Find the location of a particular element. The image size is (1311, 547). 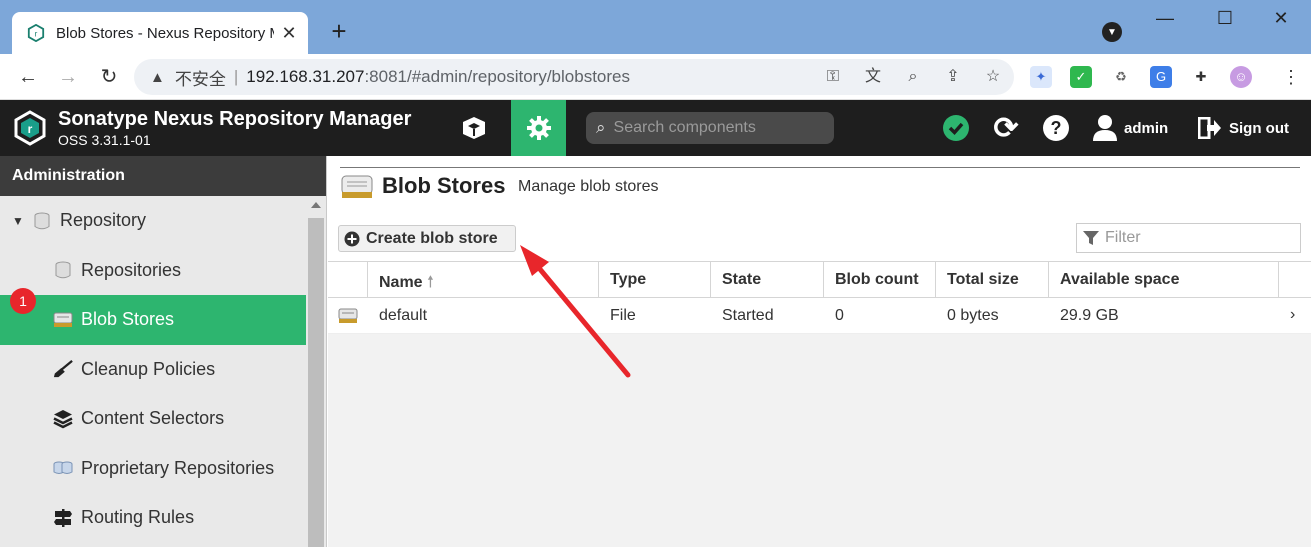

column-header-state: State is located at coordinates (767, 280).